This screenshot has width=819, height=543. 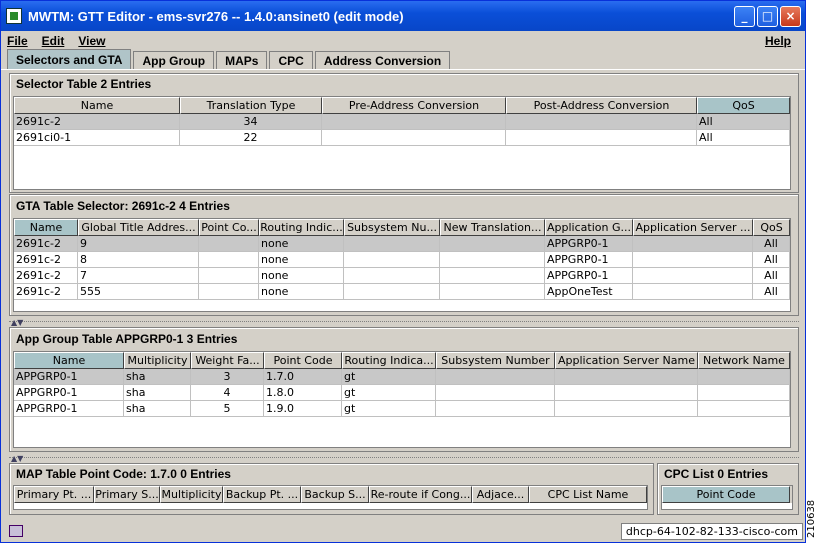 I want to click on appgroup-column-header: Subsystem Number, so click(x=495, y=360).